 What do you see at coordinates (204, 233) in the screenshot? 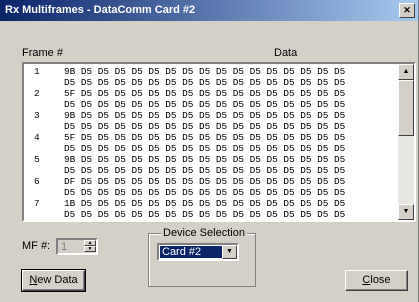
I see `device-selection-legend: Device Selection` at bounding box center [204, 233].